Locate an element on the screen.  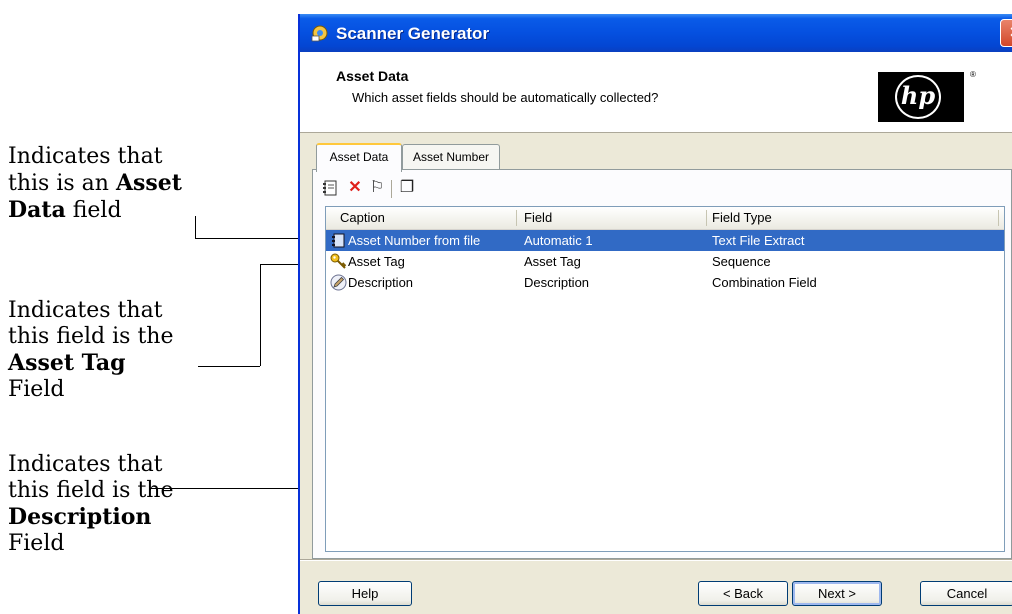
column-field: Field is located at coordinates (538, 218).